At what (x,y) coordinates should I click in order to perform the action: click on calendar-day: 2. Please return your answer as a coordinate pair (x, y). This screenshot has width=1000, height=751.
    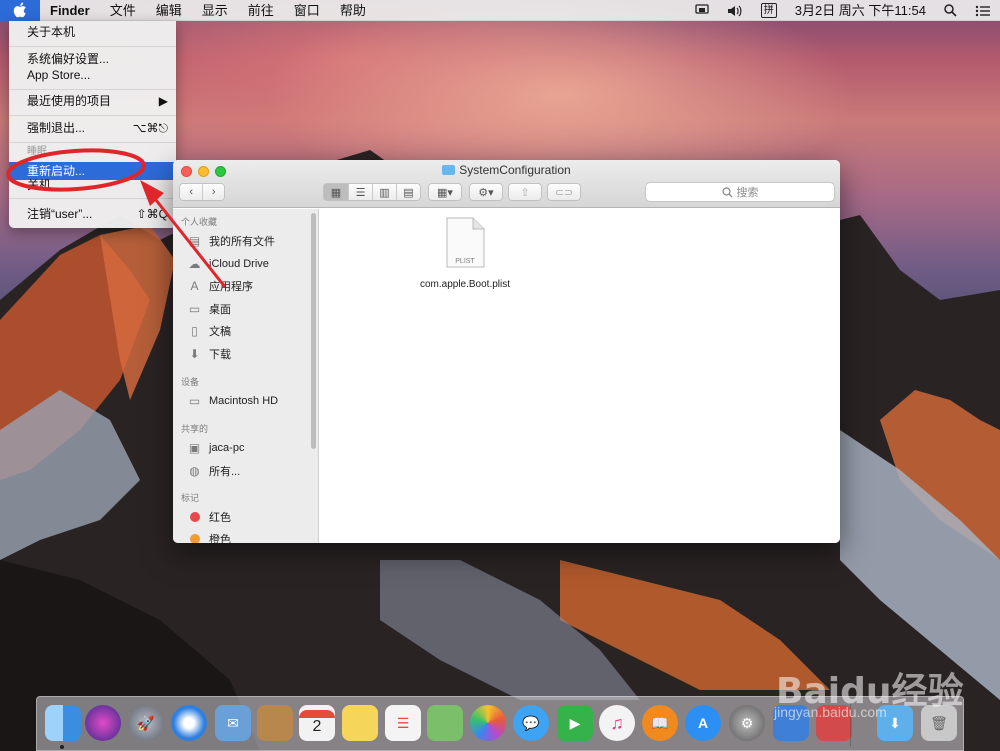
    Looking at the image, I should click on (317, 726).